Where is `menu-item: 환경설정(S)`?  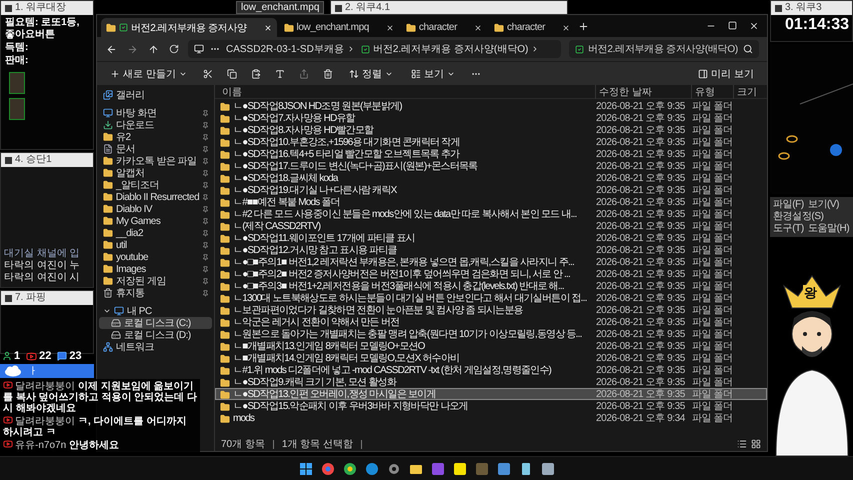 menu-item: 환경설정(S) is located at coordinates (798, 217).